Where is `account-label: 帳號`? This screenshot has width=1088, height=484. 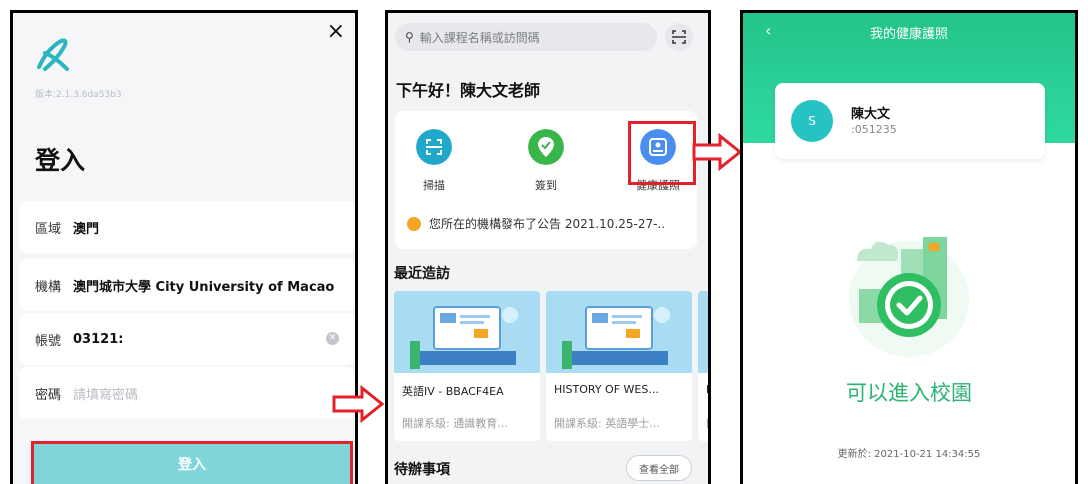 account-label: 帳號 is located at coordinates (48, 341).